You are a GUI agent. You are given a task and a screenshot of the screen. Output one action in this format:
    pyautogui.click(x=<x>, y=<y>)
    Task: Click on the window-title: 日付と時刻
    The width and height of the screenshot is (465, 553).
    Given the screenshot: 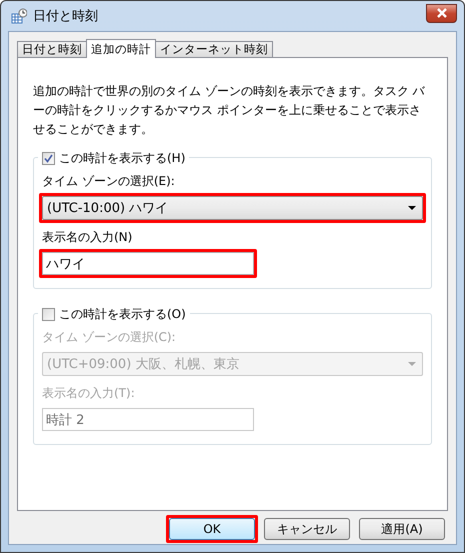 What is the action you would take?
    pyautogui.click(x=66, y=16)
    